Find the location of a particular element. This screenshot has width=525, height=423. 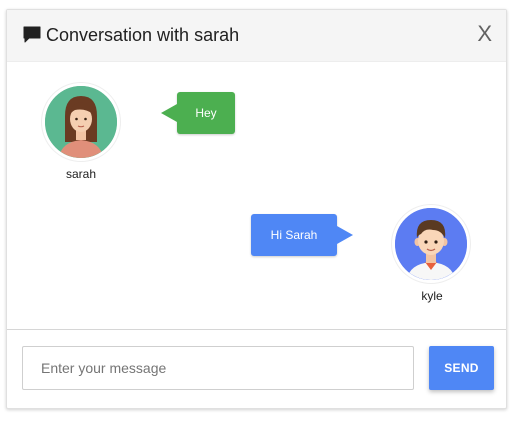

close-button: X is located at coordinates (484, 34).